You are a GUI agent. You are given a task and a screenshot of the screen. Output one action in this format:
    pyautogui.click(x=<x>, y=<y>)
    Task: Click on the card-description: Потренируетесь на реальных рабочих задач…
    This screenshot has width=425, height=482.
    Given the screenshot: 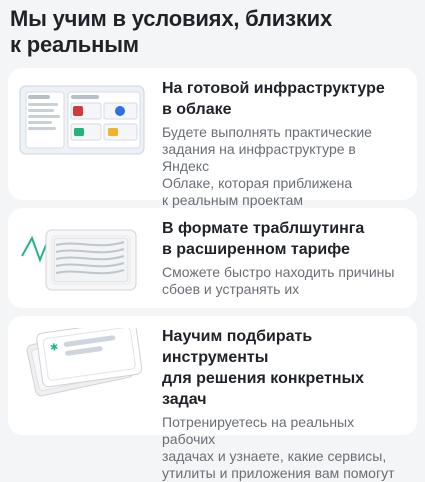 What is the action you would take?
    pyautogui.click(x=278, y=447)
    